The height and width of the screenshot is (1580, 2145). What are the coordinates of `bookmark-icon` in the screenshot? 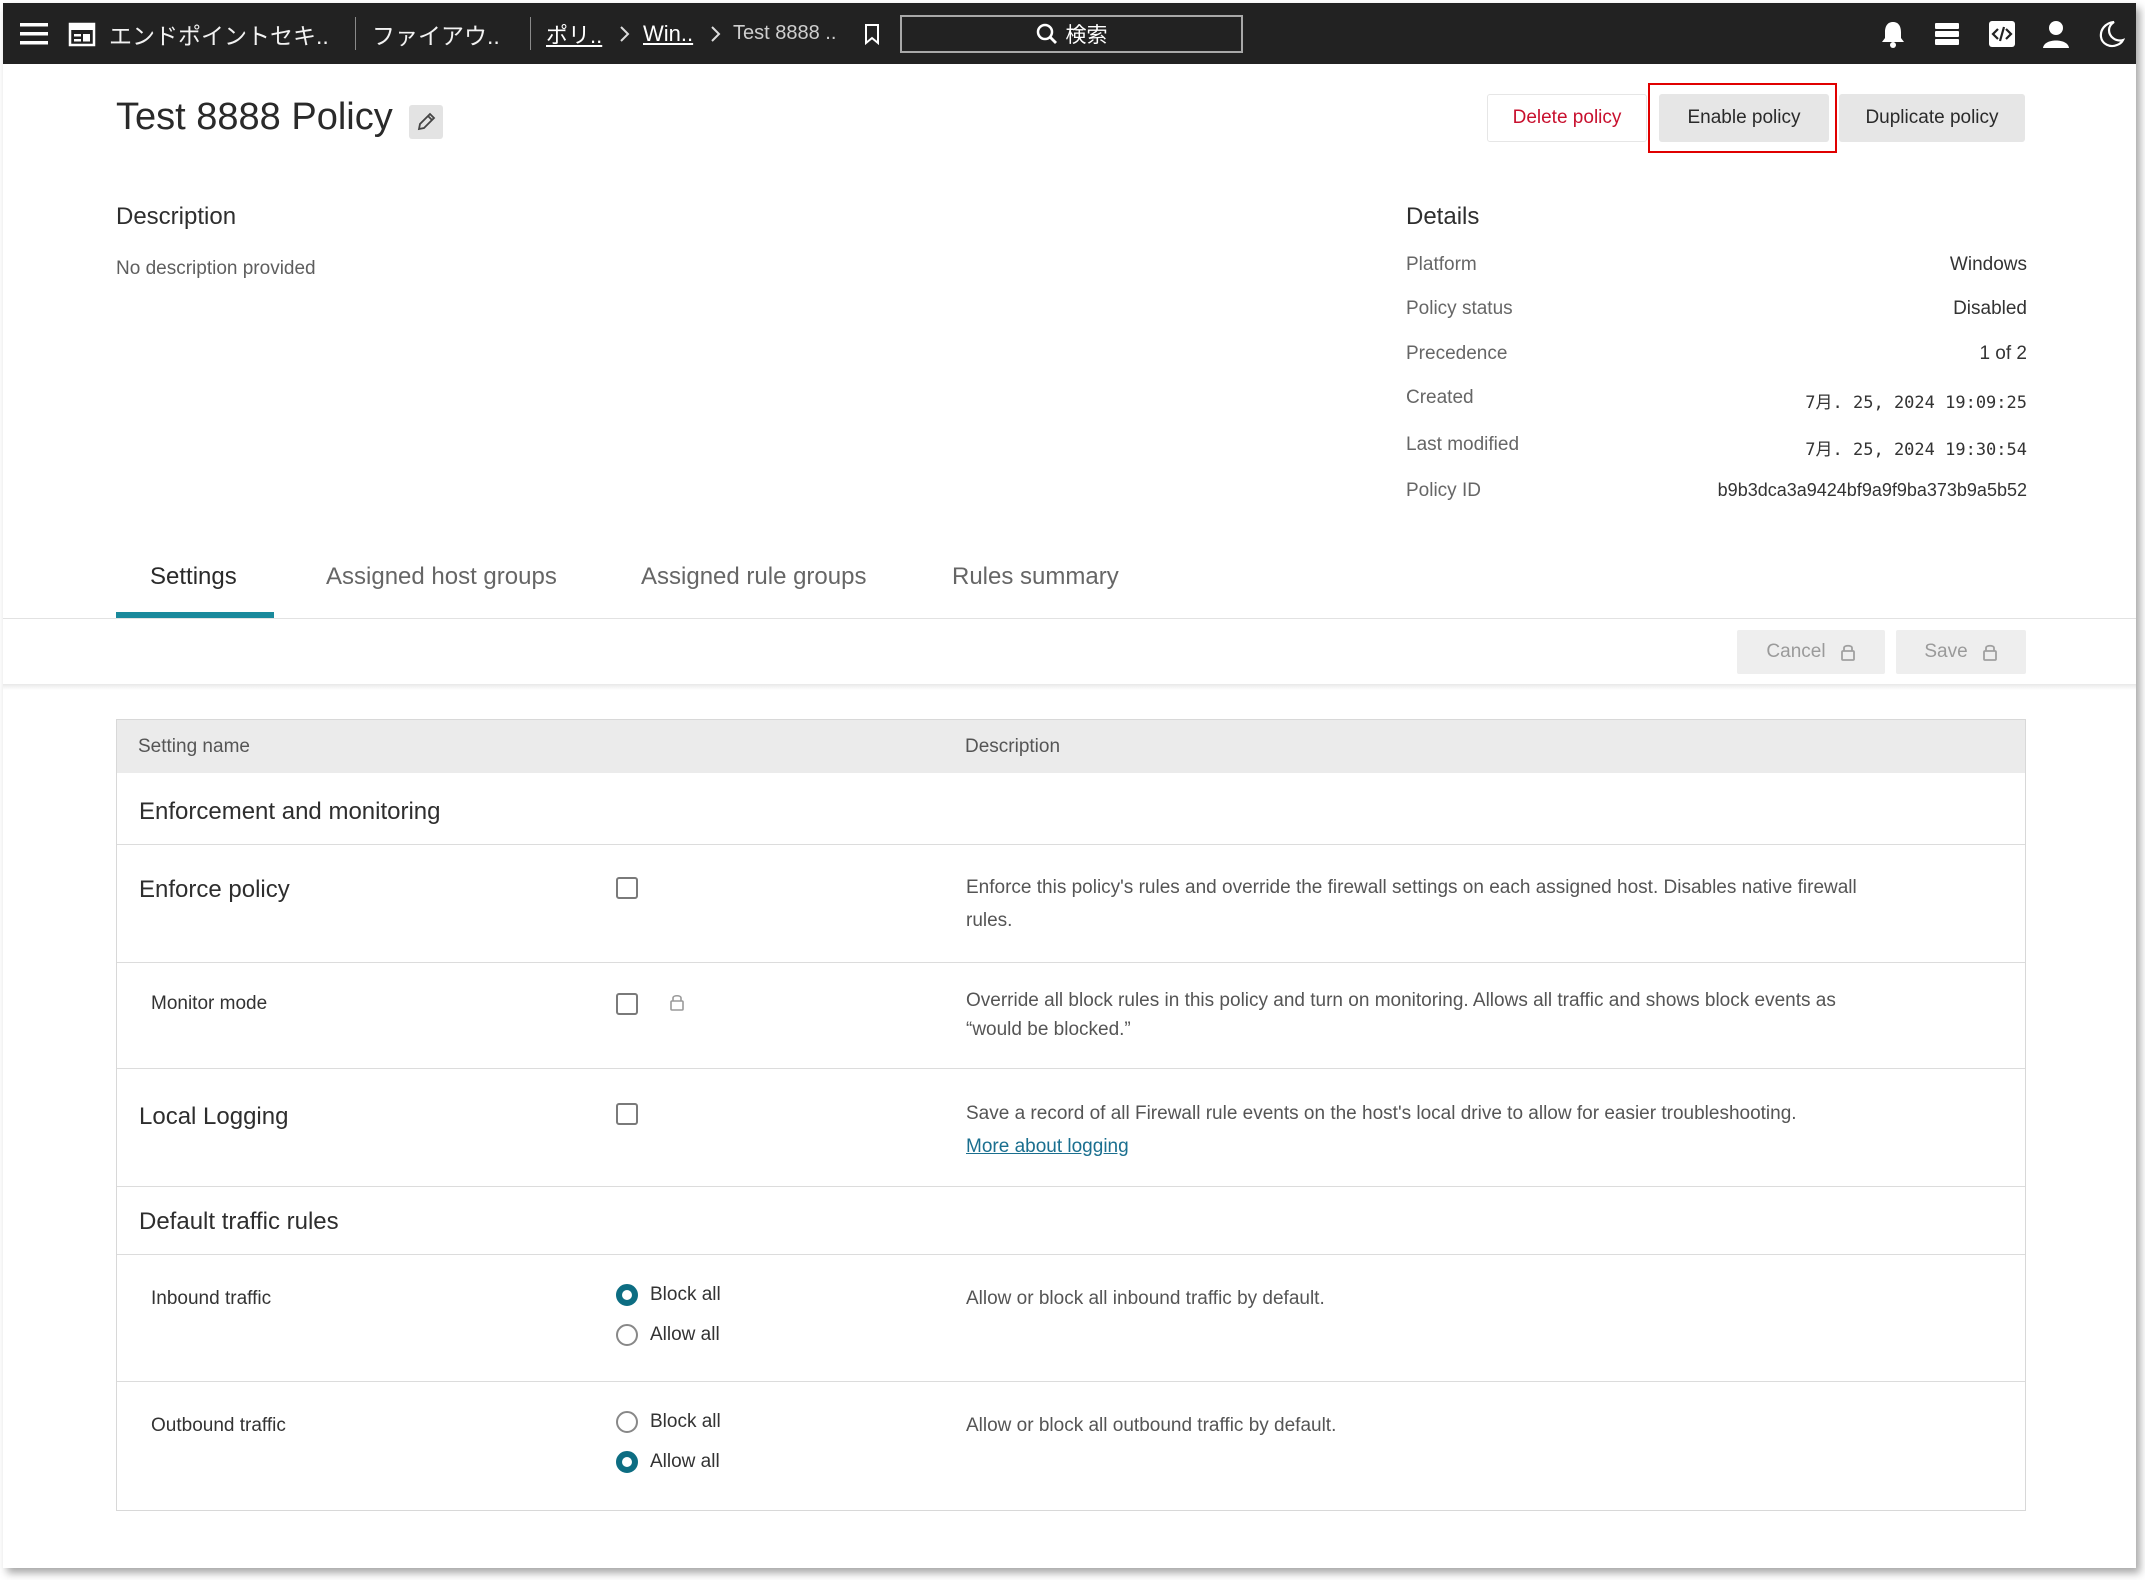 It's located at (872, 33).